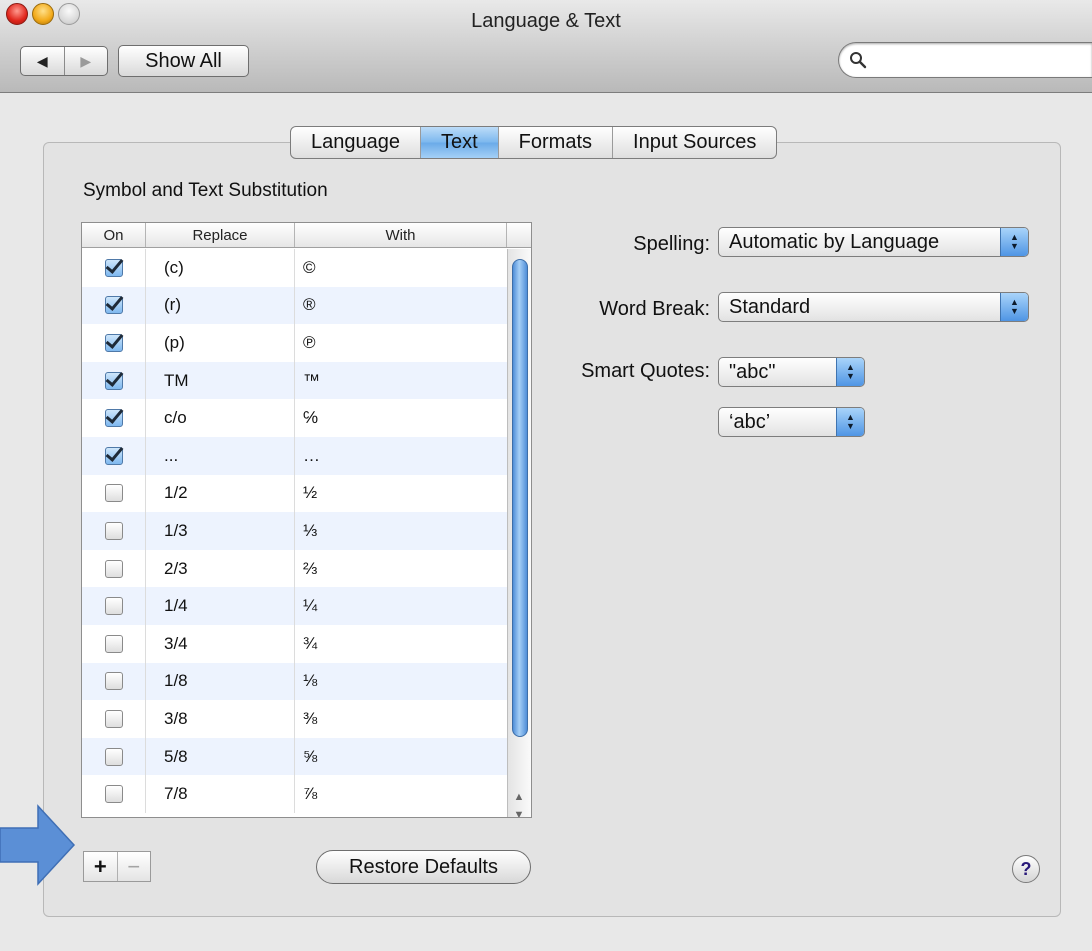 This screenshot has height=951, width=1092. What do you see at coordinates (401, 235) in the screenshot?
I see `column-header-with: With` at bounding box center [401, 235].